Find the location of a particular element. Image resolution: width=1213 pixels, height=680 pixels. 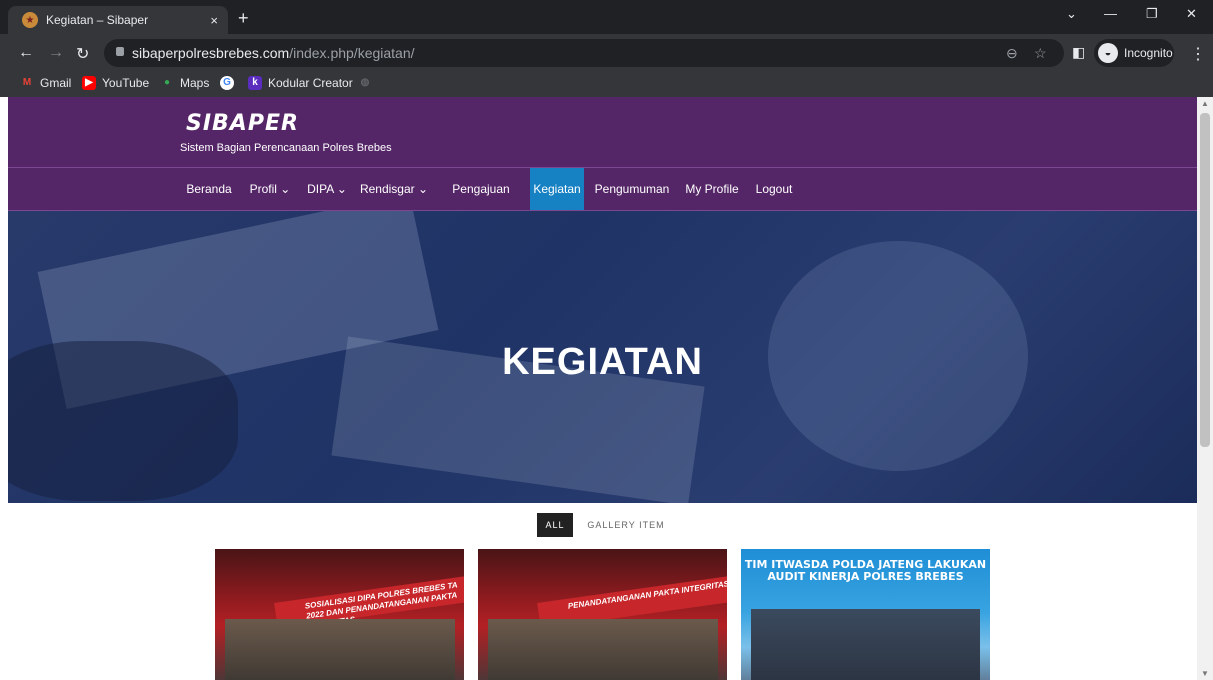

globe-icon: ◍ is located at coordinates (365, 82).